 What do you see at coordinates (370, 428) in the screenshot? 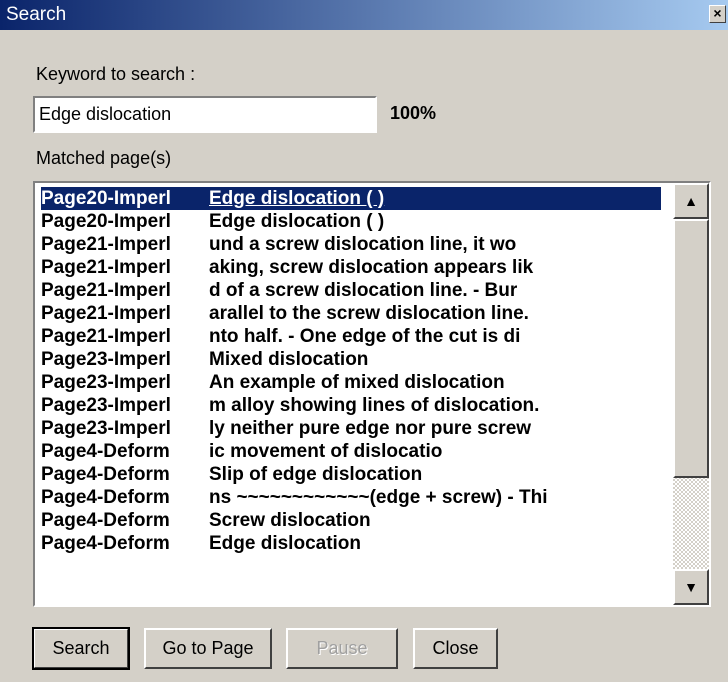
I see `result-snippet: ly neither pure edge nor pure screw` at bounding box center [370, 428].